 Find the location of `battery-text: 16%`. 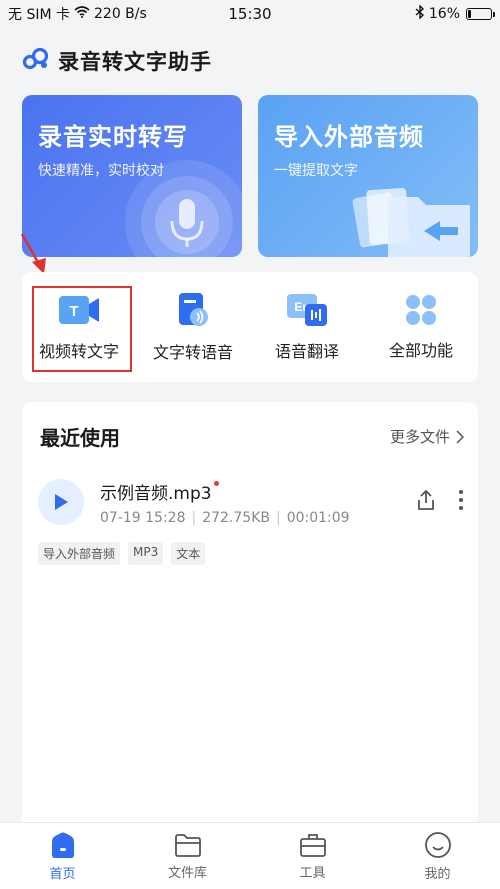

battery-text: 16% is located at coordinates (444, 14).